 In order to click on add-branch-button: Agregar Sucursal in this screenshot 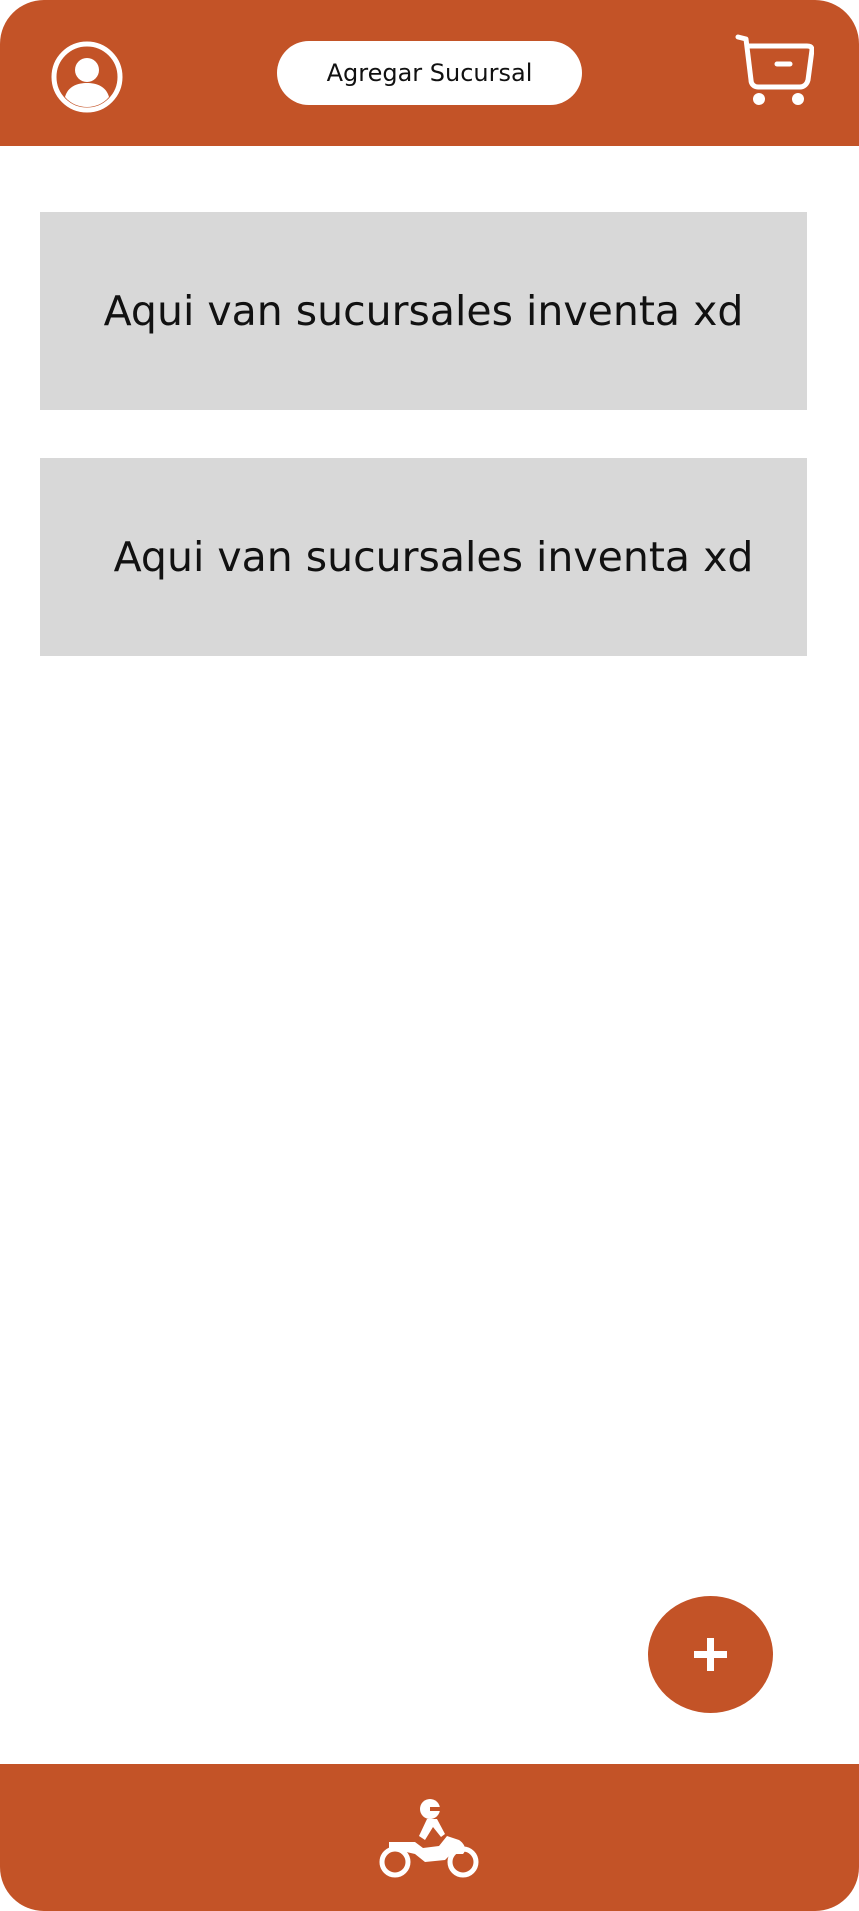, I will do `click(429, 73)`.